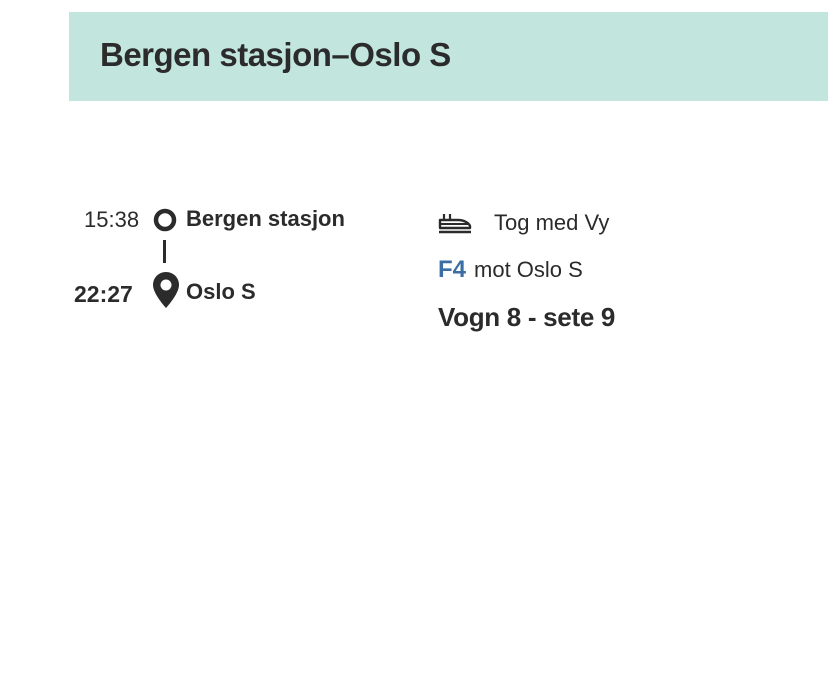  I want to click on line-info: F4 mot Oslo S, so click(510, 270).